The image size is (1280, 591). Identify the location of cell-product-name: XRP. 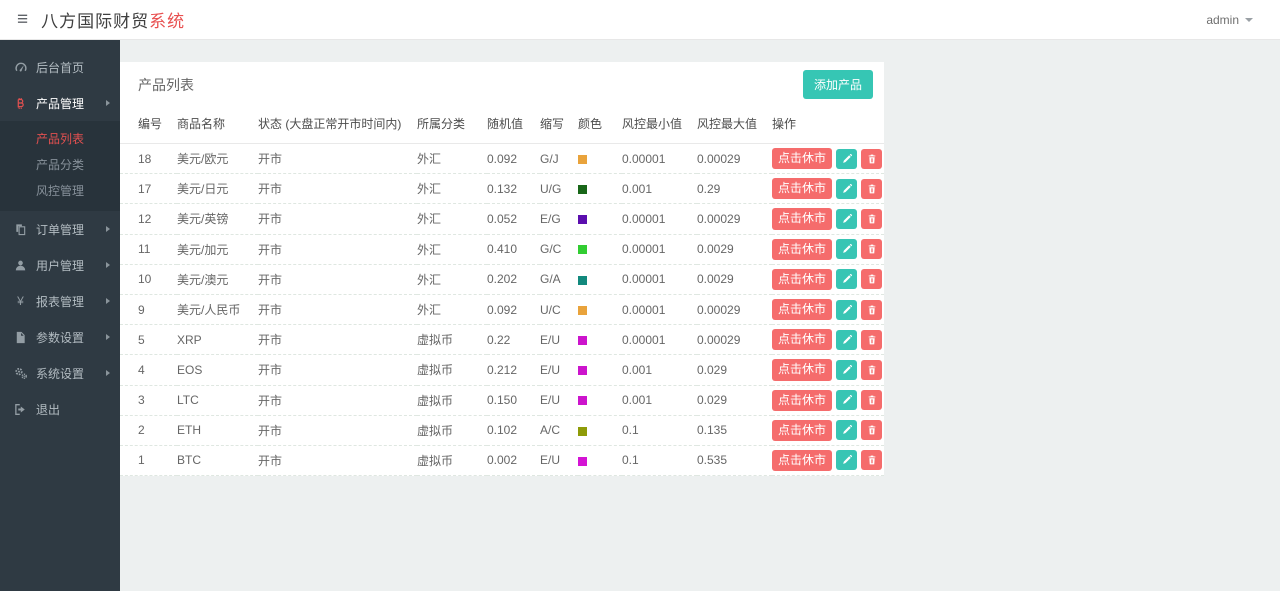
(217, 340).